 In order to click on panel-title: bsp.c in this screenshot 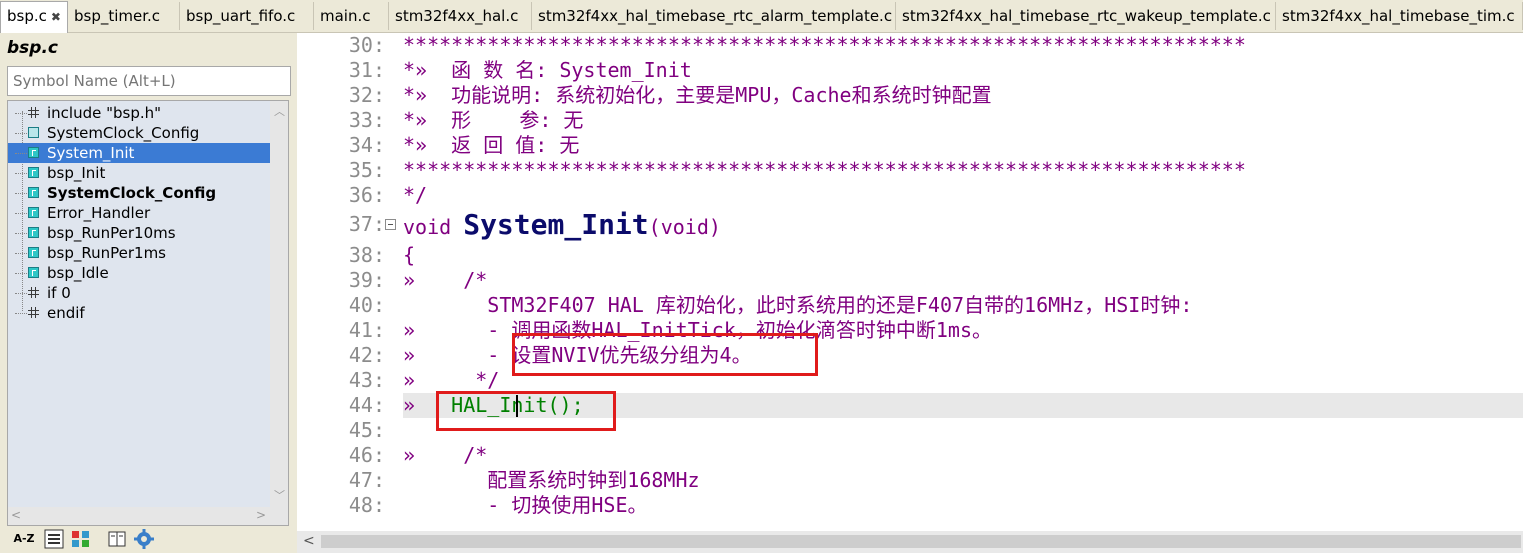, I will do `click(32, 48)`.